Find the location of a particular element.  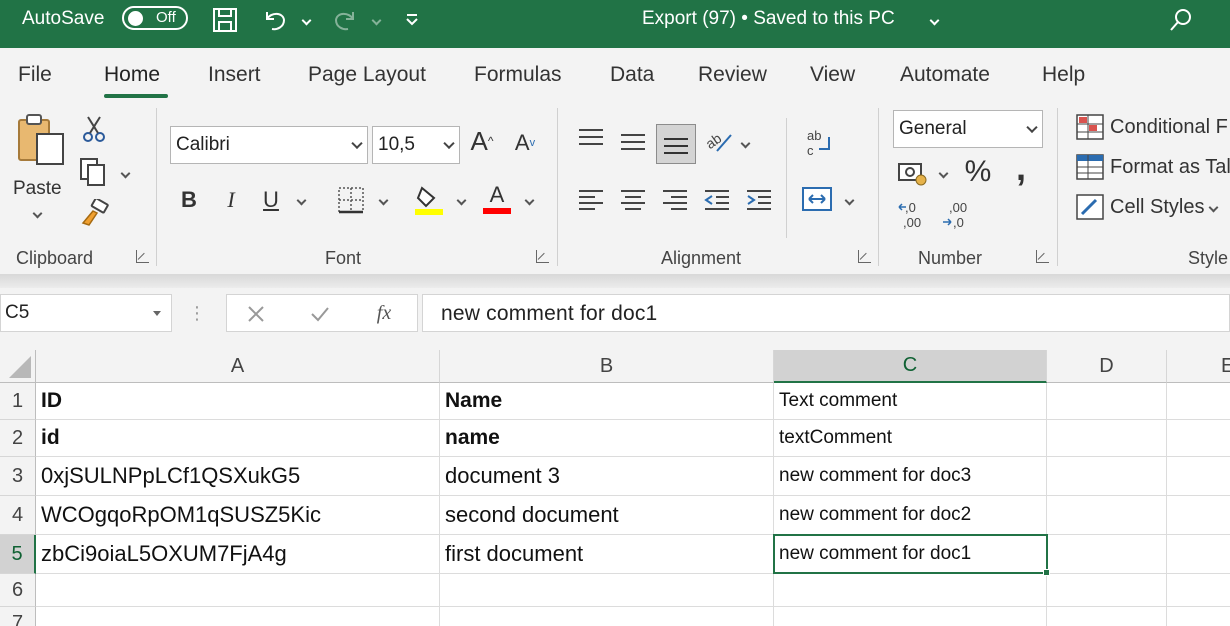

tab-file: File is located at coordinates (35, 75).